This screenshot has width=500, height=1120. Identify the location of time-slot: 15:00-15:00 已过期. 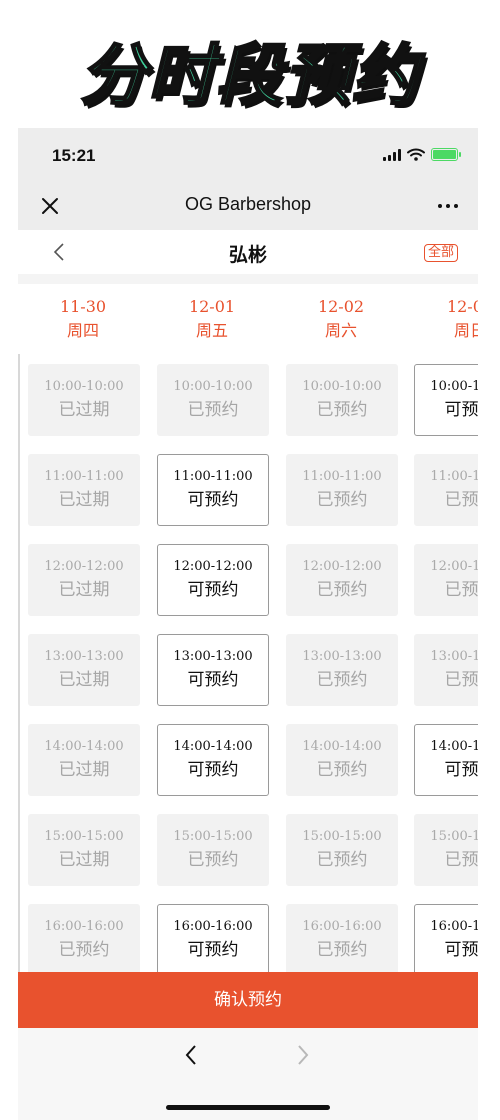
(84, 850).